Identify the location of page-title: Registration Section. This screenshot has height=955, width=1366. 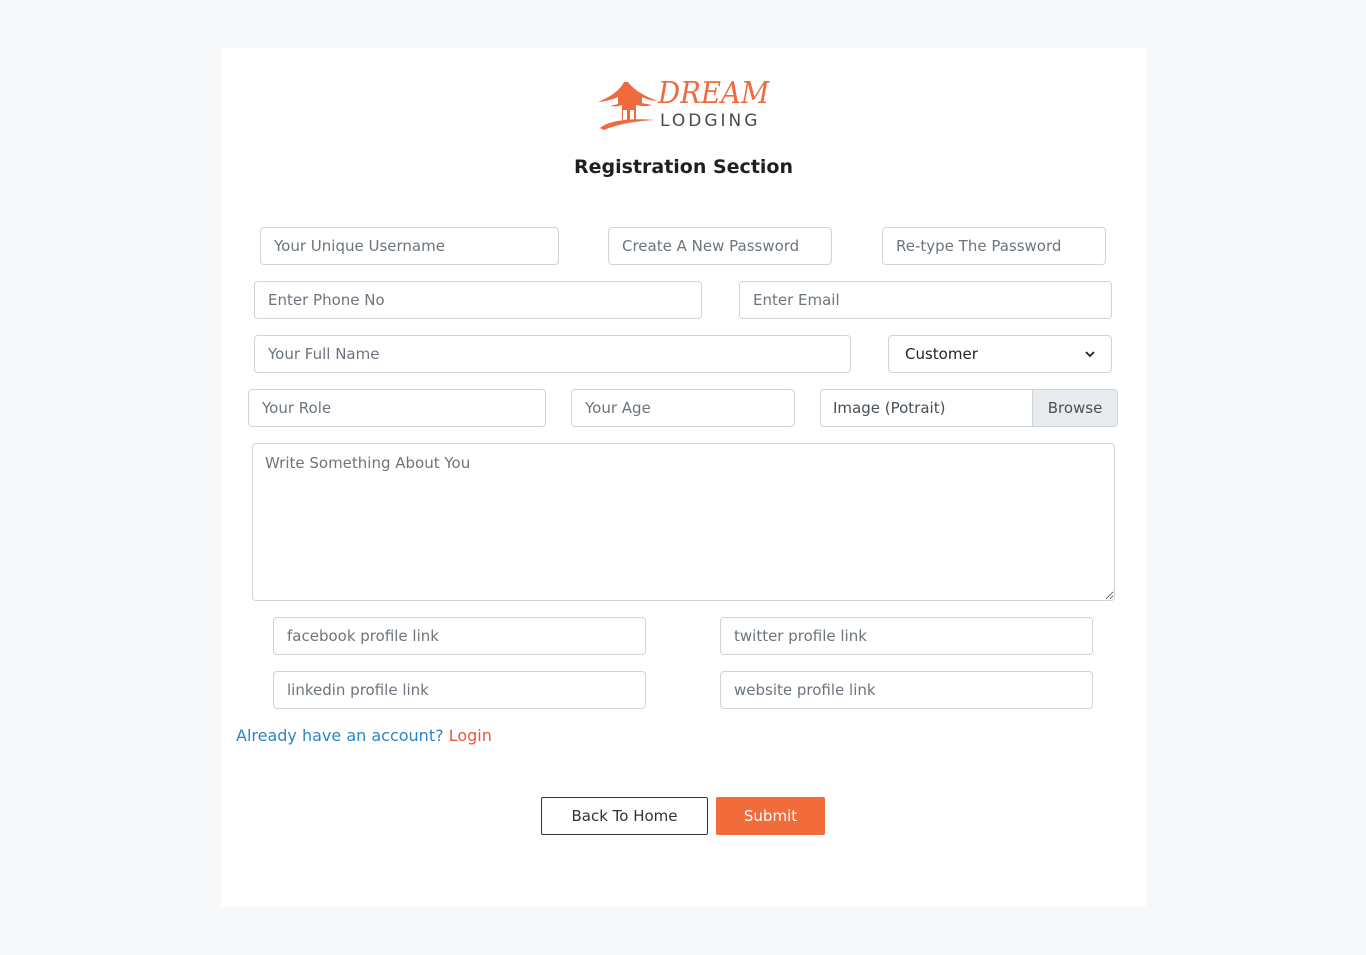
(683, 167).